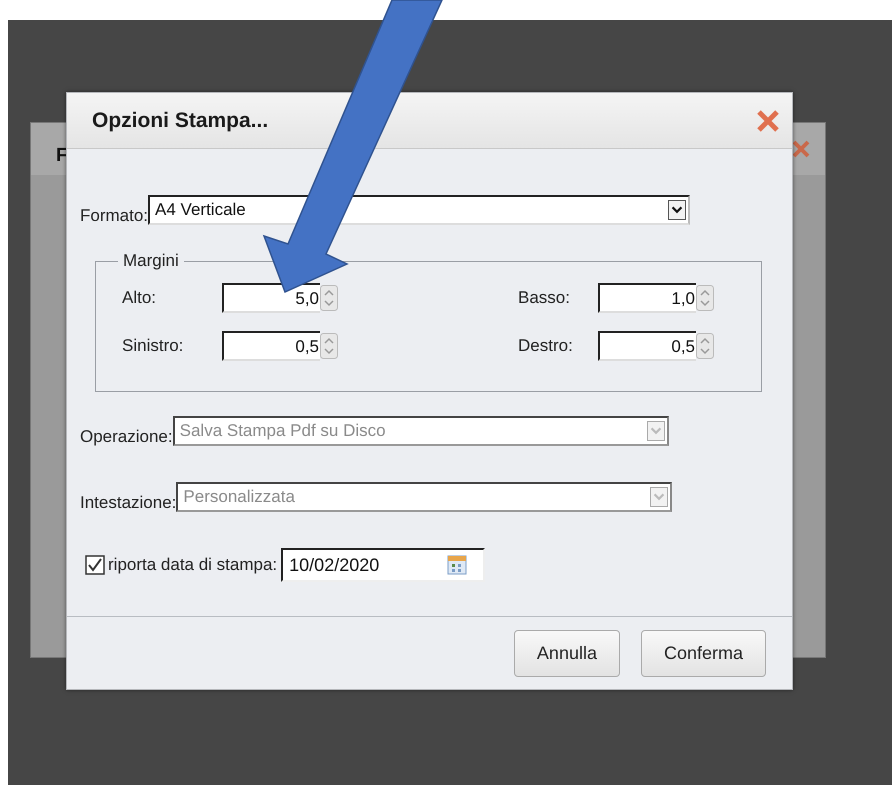 Image resolution: width=892 pixels, height=785 pixels. What do you see at coordinates (193, 565) in the screenshot?
I see `checkbox-label: riporta data di stampa:` at bounding box center [193, 565].